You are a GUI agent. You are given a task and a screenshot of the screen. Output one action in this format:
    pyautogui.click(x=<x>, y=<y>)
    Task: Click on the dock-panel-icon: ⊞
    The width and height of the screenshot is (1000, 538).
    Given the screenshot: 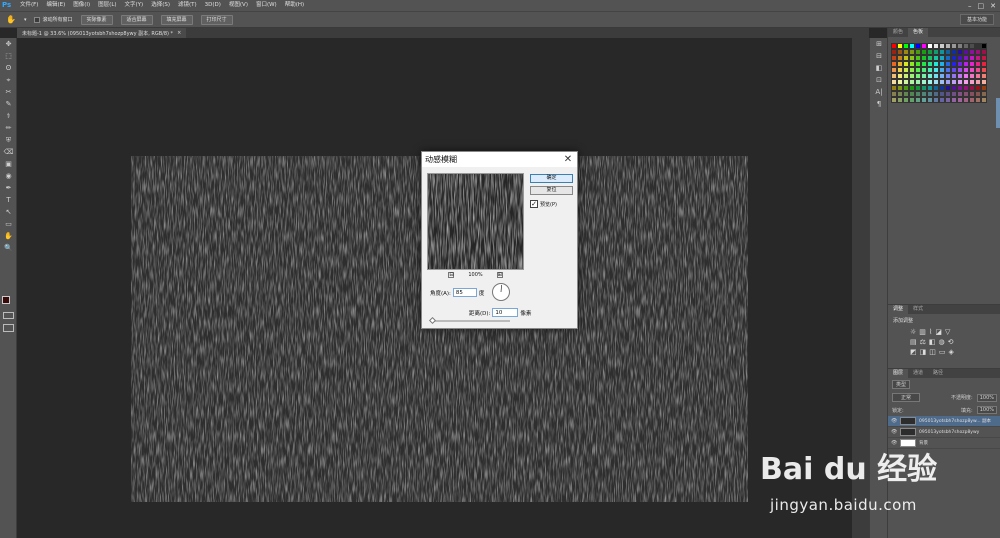 What is the action you would take?
    pyautogui.click(x=879, y=44)
    